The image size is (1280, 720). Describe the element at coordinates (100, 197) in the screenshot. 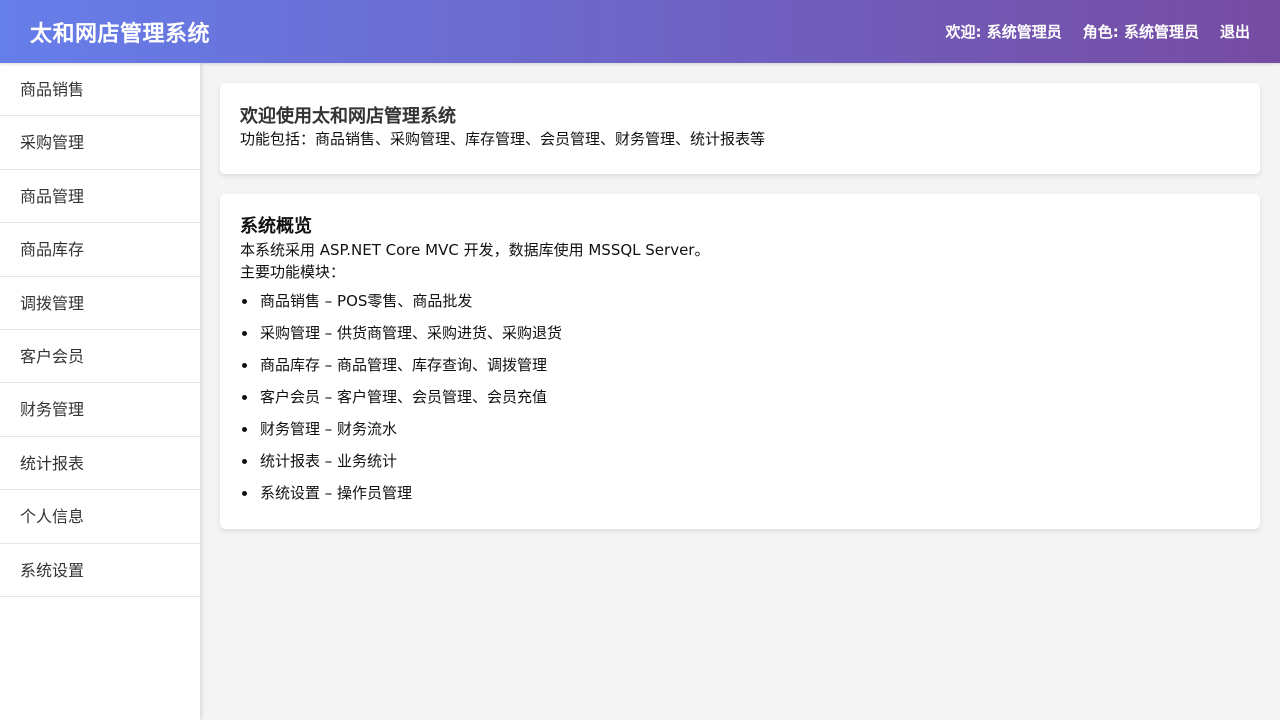

I see `sidebar-item-products: 商品管理` at that location.